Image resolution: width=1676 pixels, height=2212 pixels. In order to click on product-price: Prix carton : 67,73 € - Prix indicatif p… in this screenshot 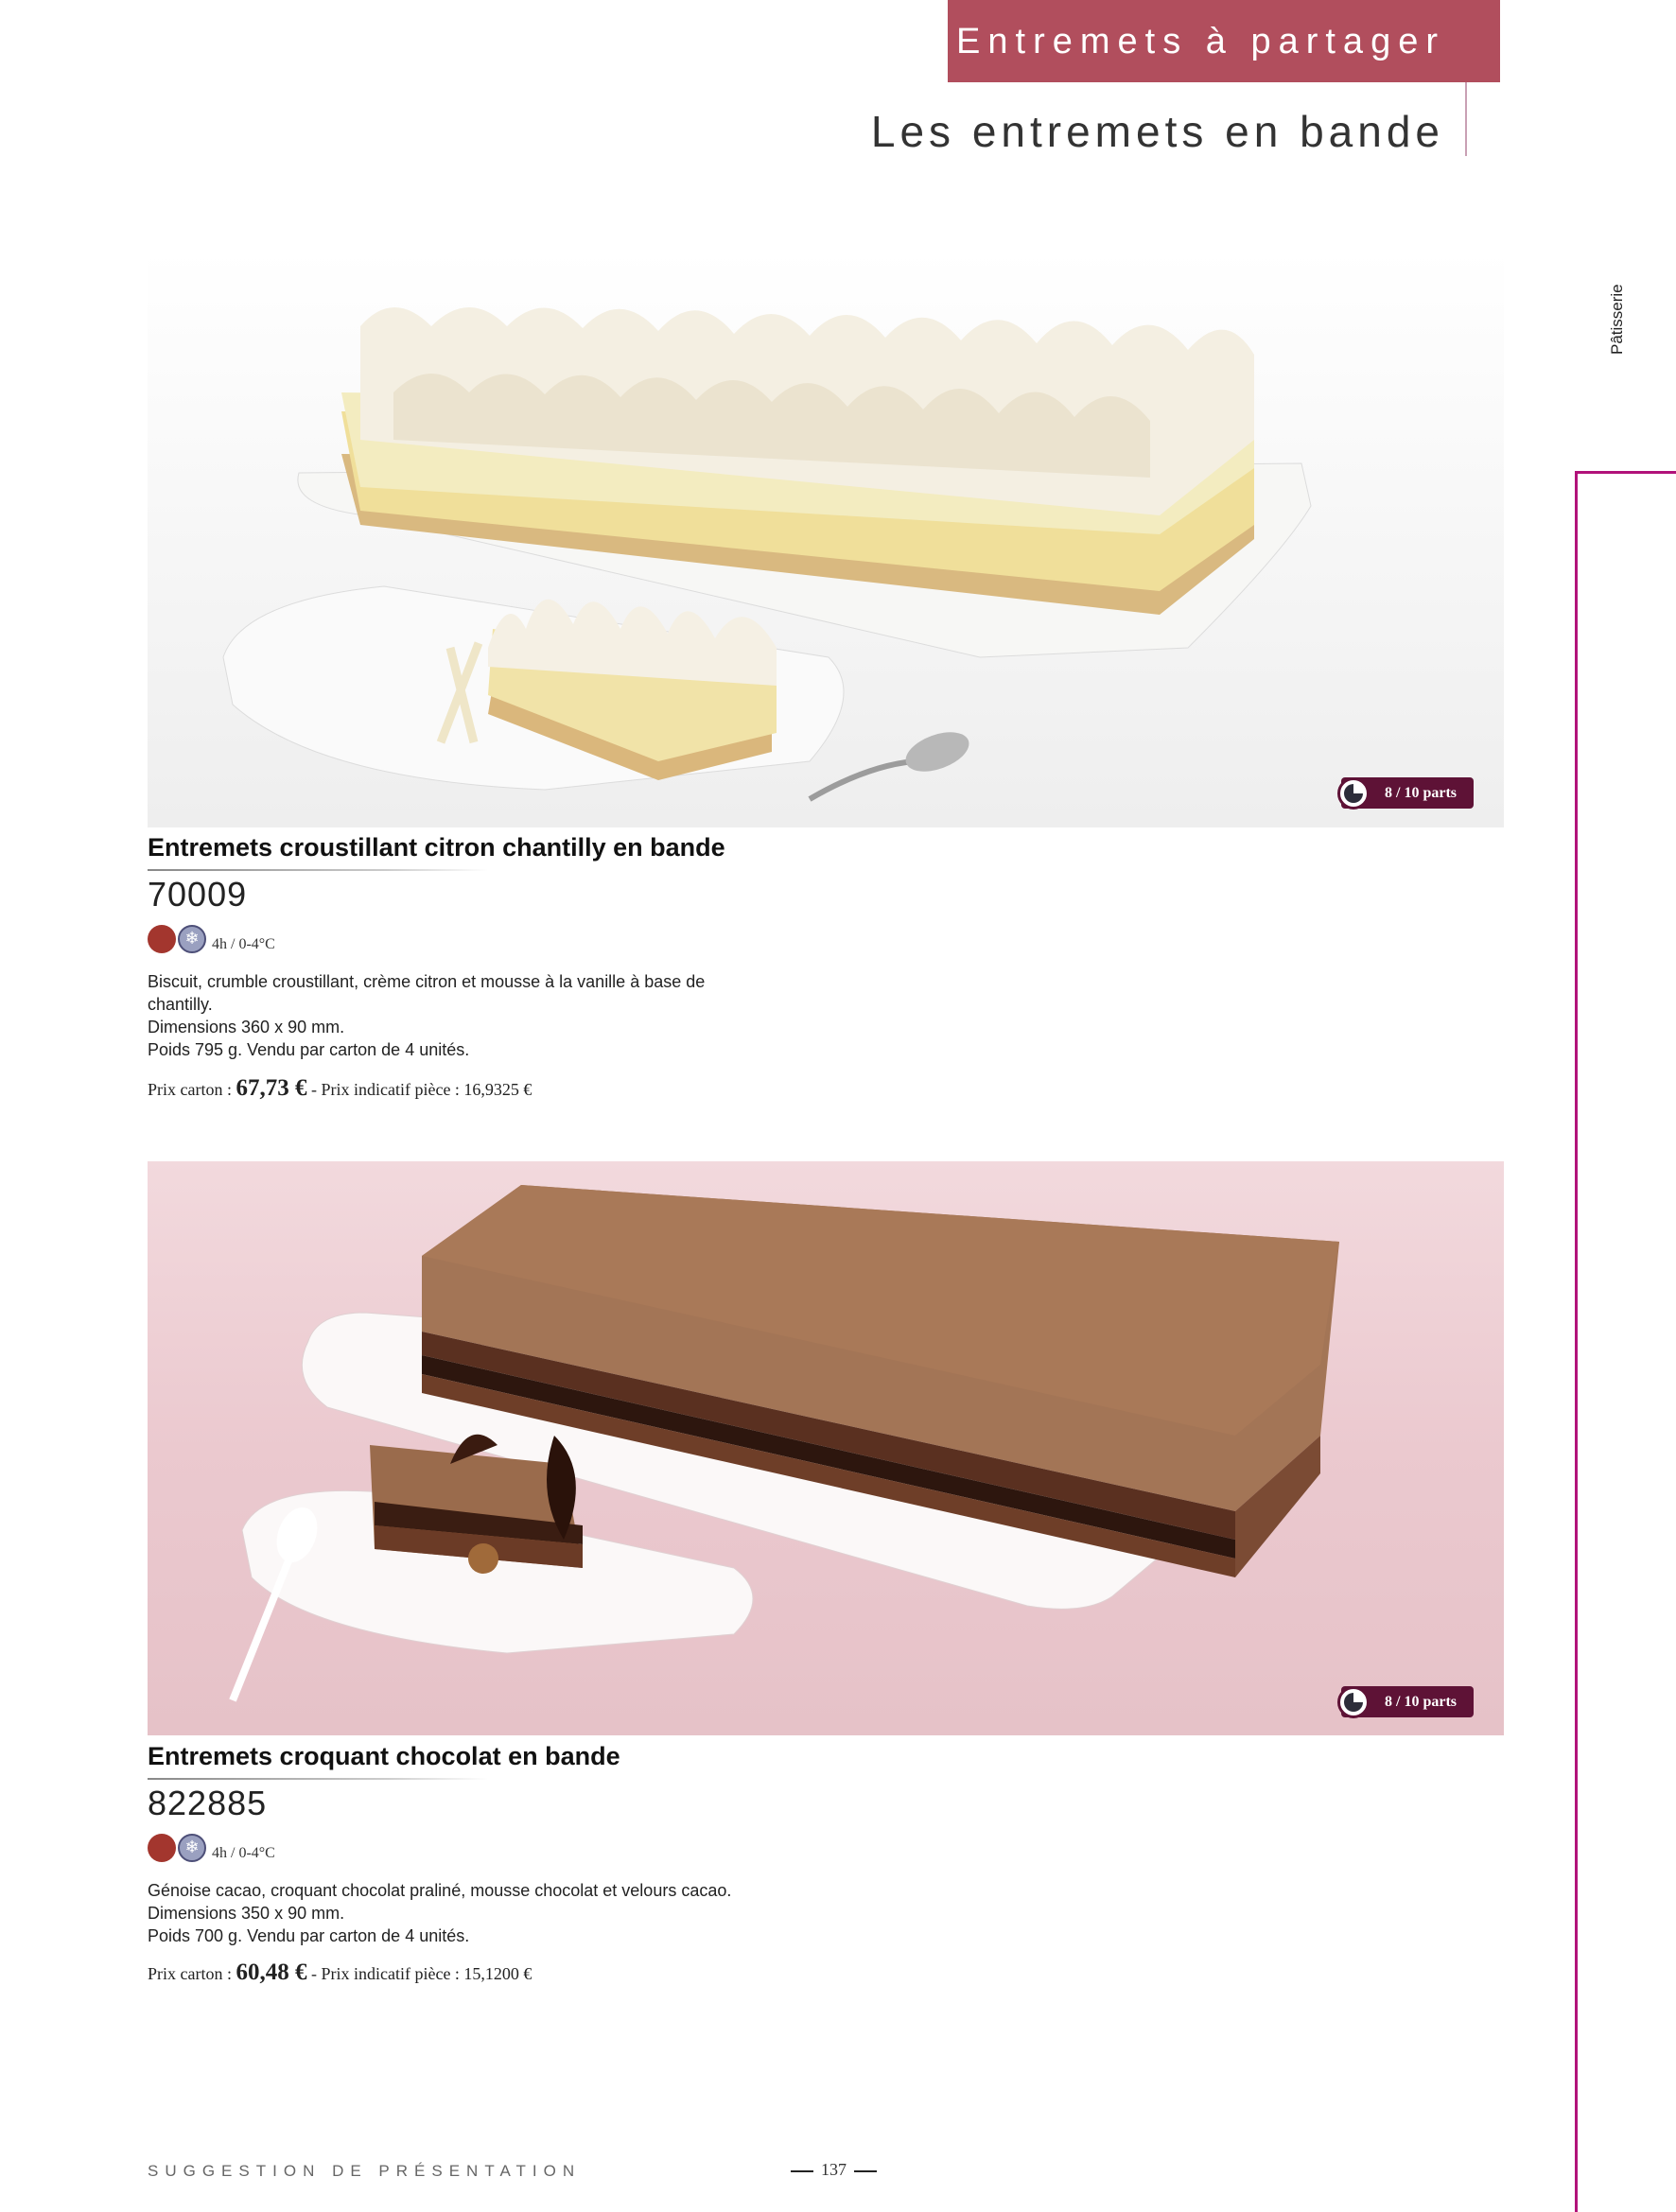, I will do `click(340, 1088)`.